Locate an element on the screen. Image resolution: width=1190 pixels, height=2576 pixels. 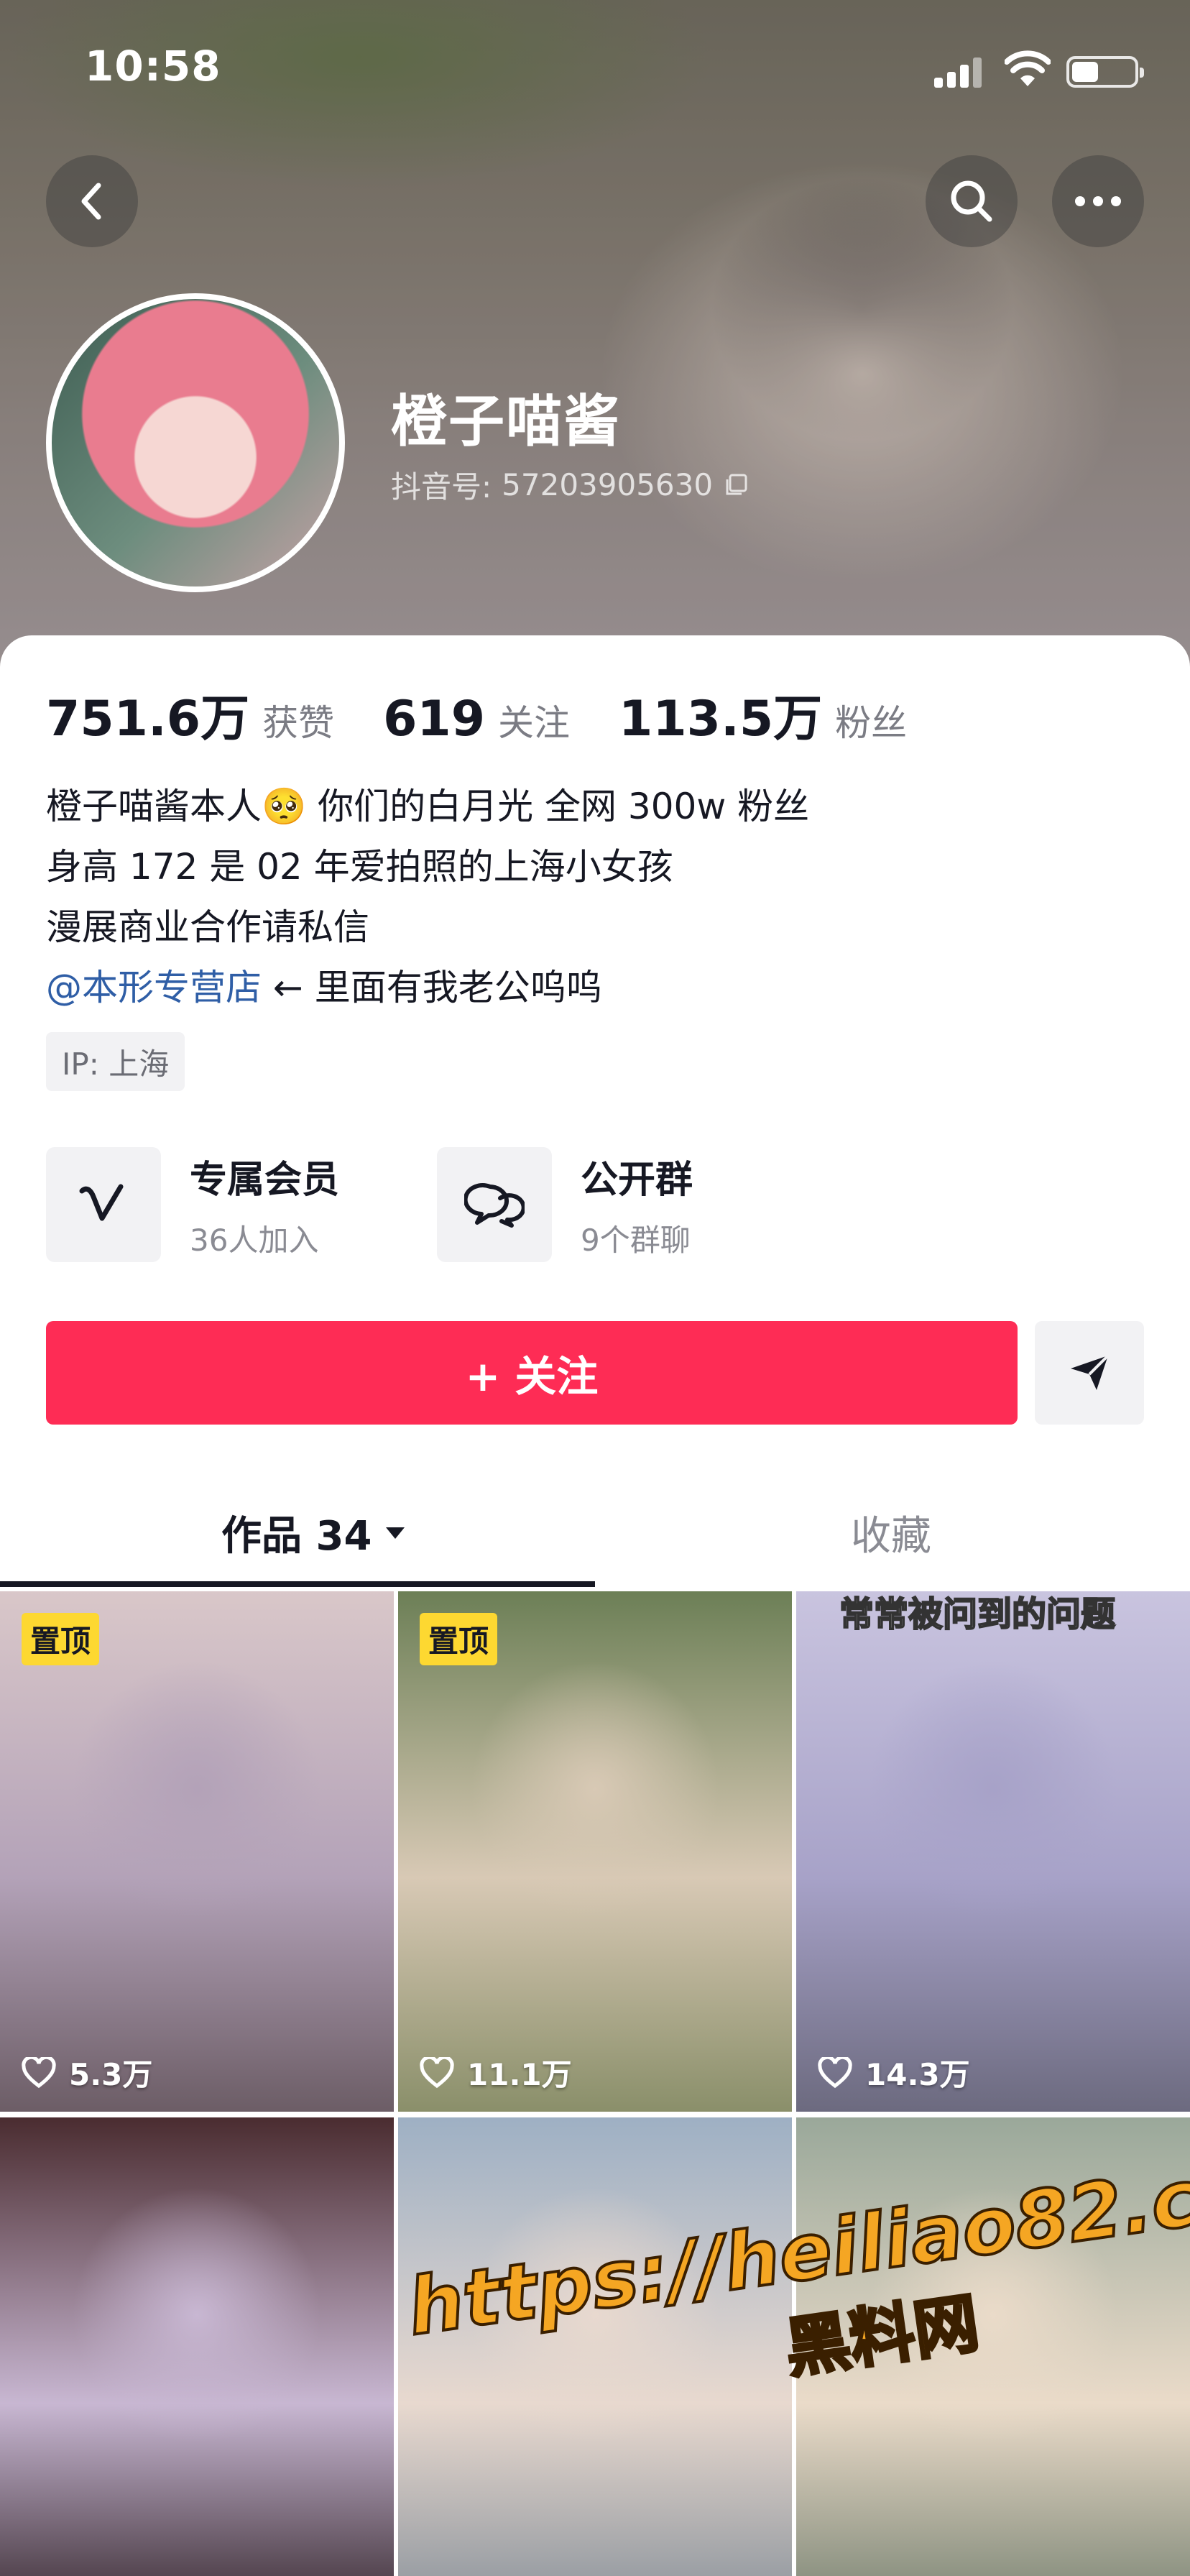
share-button is located at coordinates (1089, 1373).